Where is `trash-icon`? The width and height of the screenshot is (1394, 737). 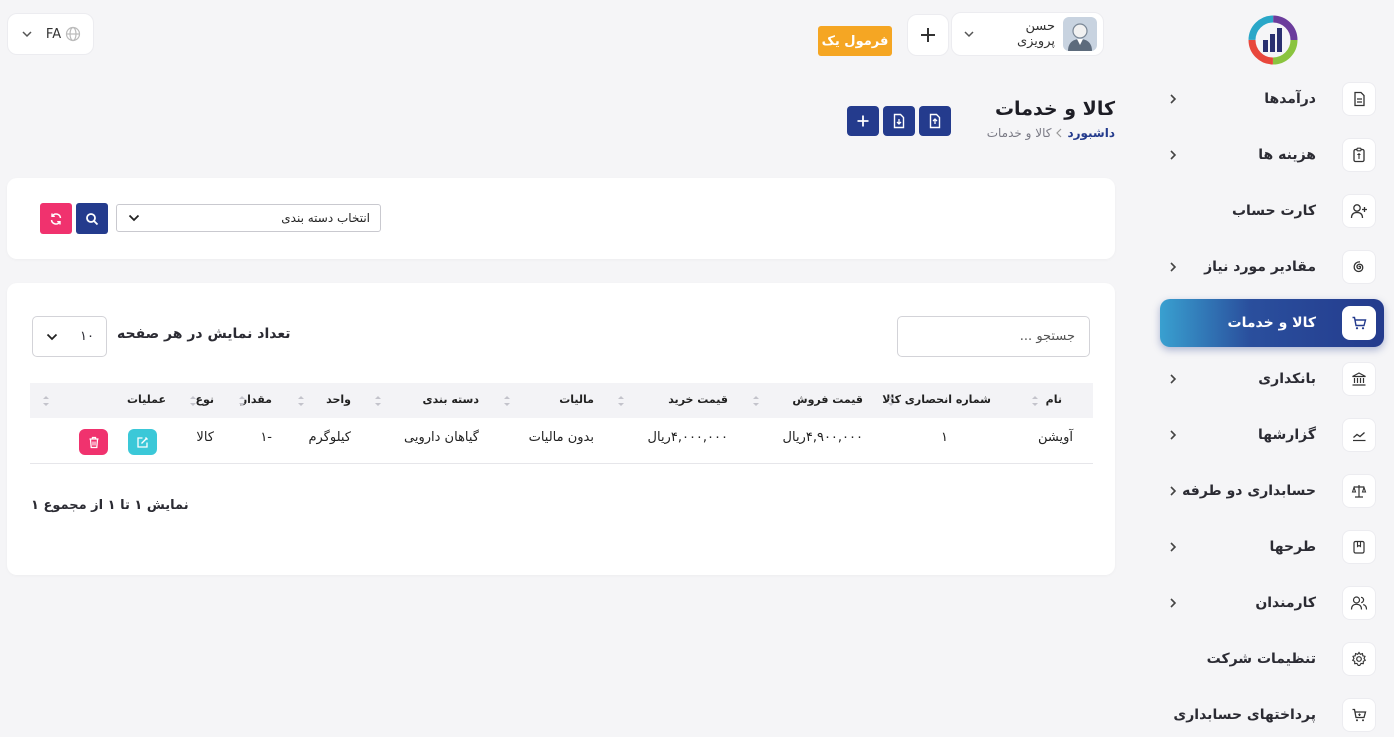 trash-icon is located at coordinates (93, 442).